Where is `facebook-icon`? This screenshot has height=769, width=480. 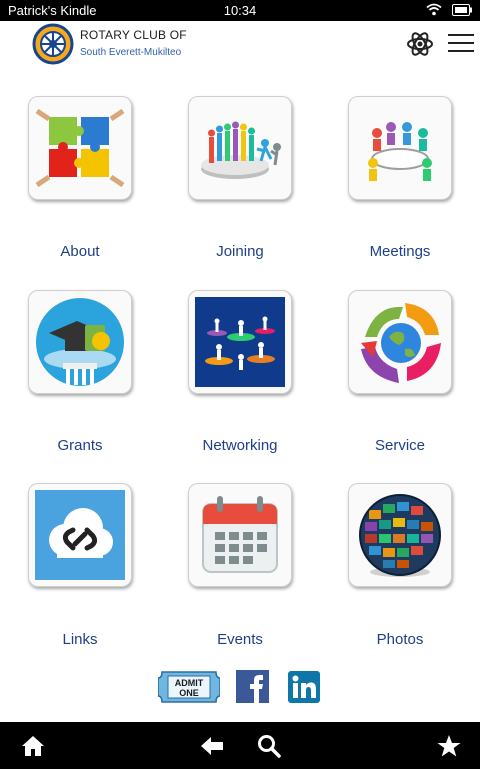 facebook-icon is located at coordinates (252, 686).